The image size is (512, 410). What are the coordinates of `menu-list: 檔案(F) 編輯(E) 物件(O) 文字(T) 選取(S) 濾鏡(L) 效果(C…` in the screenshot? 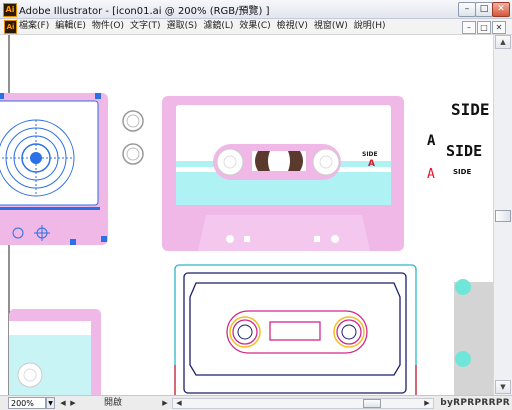 It's located at (205, 26).